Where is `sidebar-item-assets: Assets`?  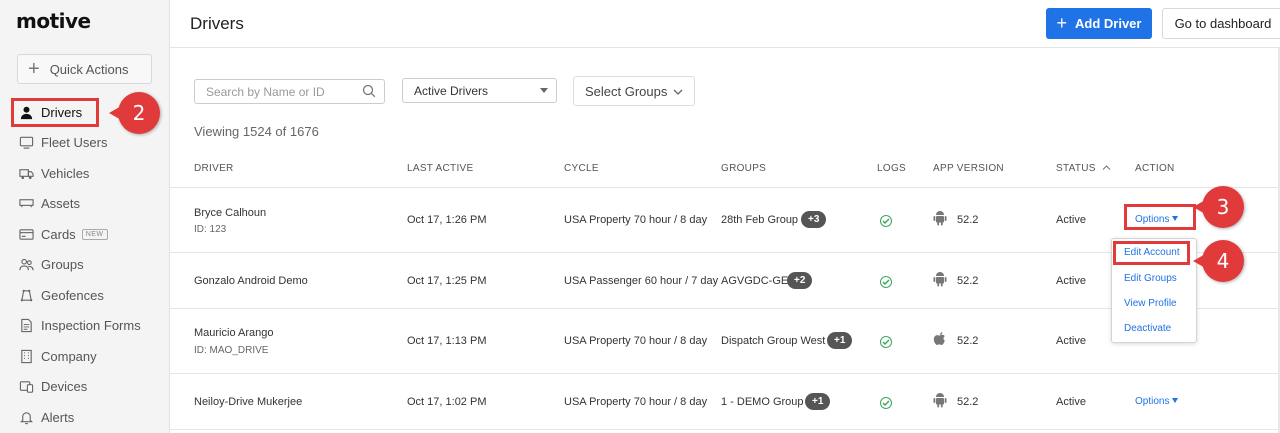 sidebar-item-assets: Assets is located at coordinates (85, 204).